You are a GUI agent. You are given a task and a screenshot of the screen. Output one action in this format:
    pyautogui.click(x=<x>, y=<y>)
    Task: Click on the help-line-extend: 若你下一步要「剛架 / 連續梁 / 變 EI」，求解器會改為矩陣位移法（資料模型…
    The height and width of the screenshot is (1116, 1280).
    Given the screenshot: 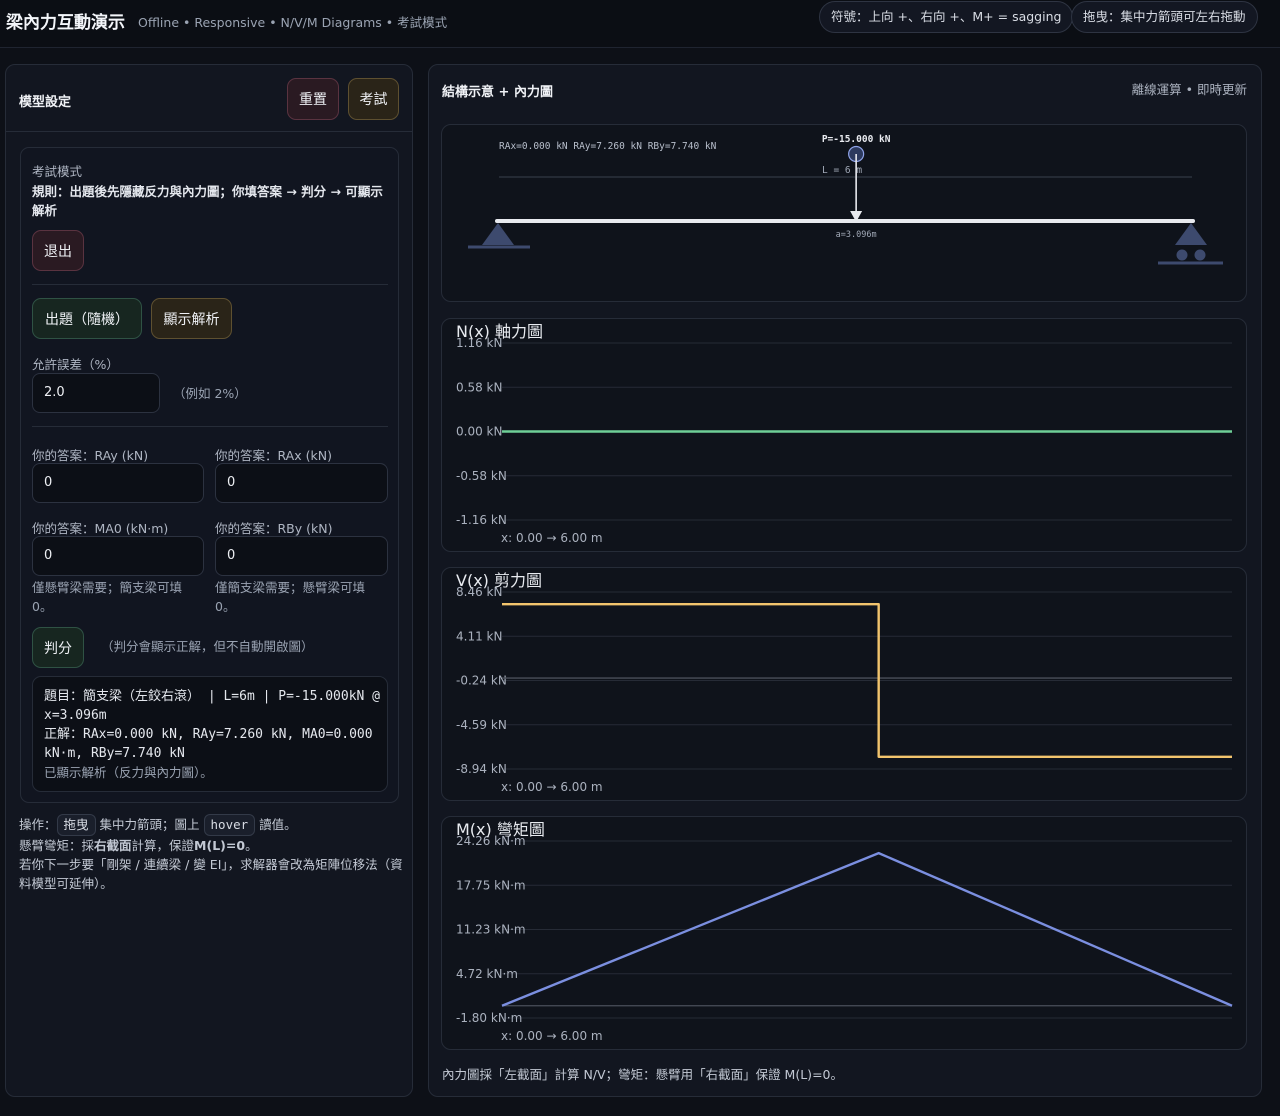 What is the action you would take?
    pyautogui.click(x=211, y=874)
    